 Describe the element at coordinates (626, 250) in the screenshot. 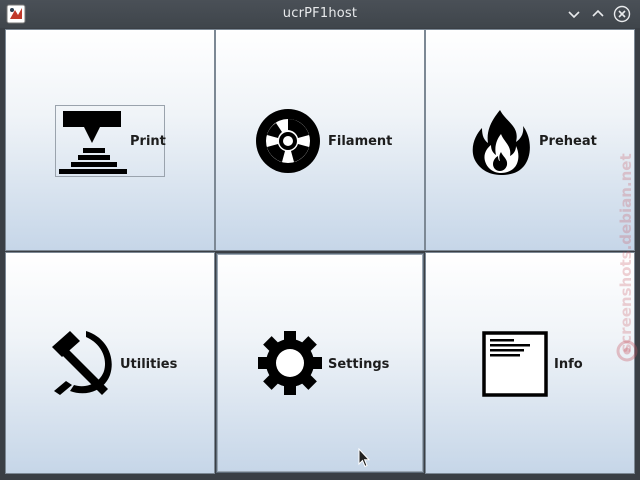

I see `watermark: screenshots.debian.net` at that location.